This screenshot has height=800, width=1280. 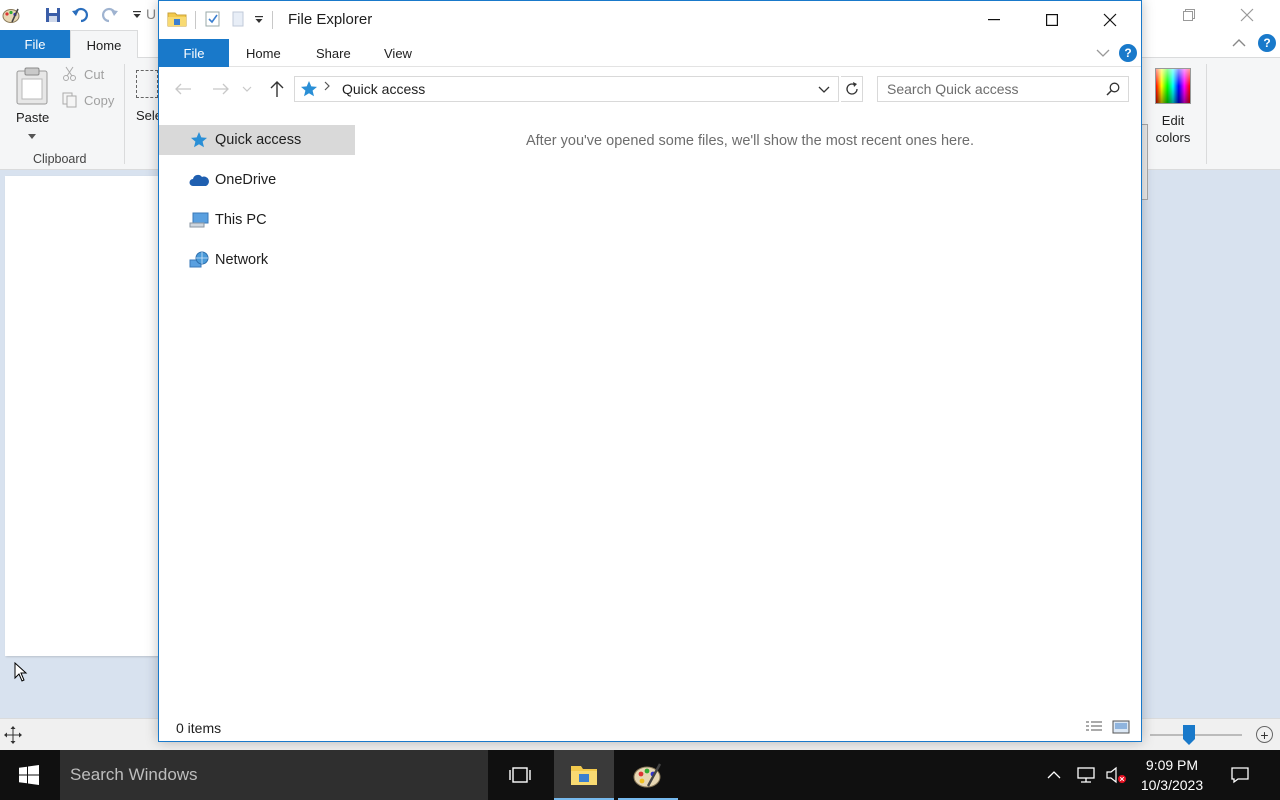 I want to click on paint-canvas, so click(x=85, y=416).